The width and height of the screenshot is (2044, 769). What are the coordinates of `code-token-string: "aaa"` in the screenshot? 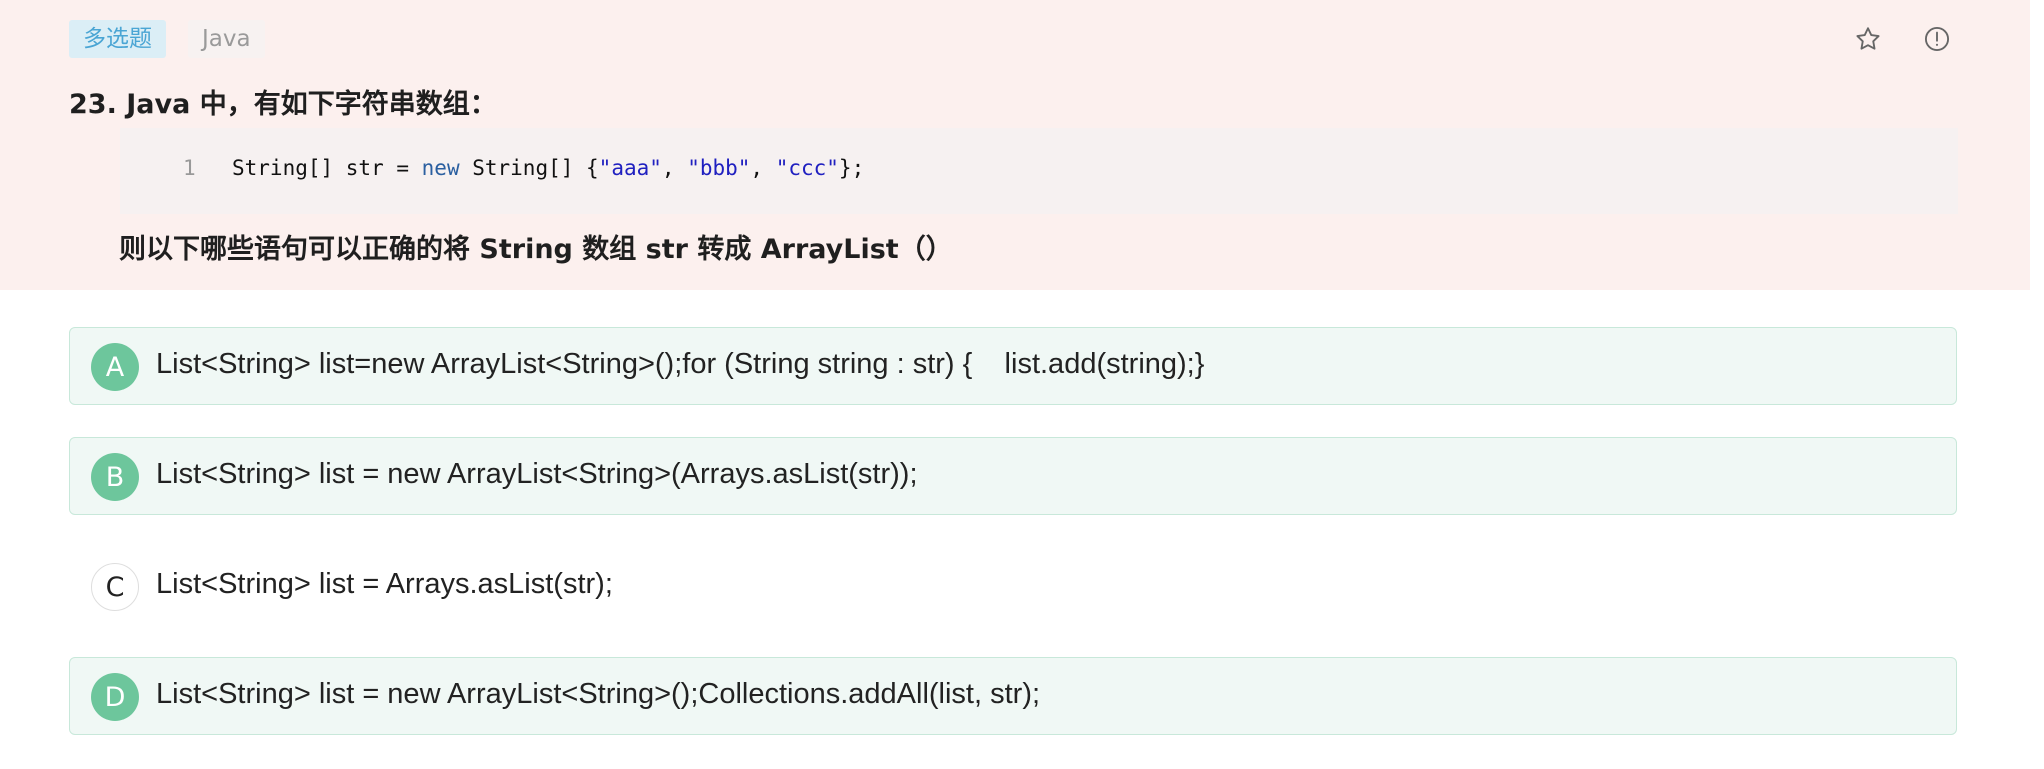 It's located at (630, 168).